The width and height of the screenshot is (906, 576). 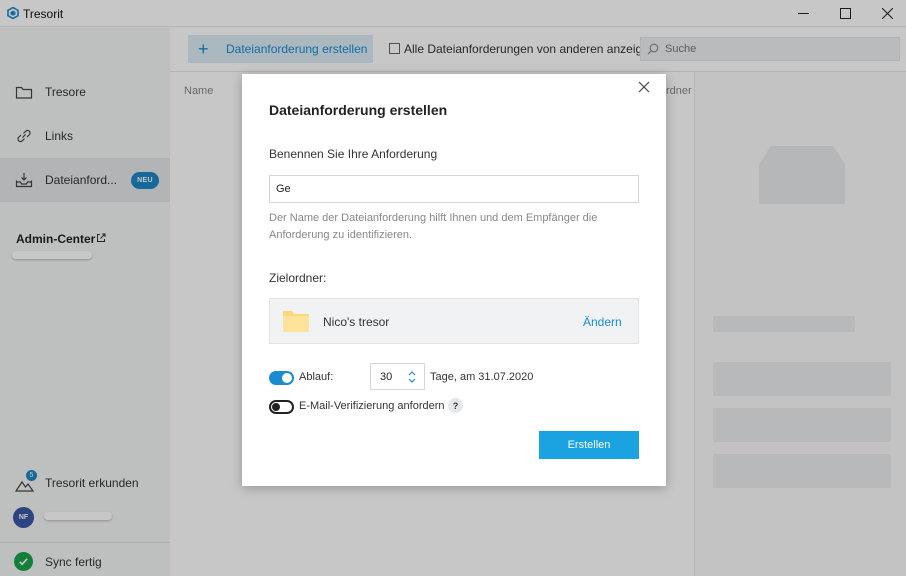 I want to click on request-name-label: Benennen Sie Ihre Anforderung, so click(x=353, y=154).